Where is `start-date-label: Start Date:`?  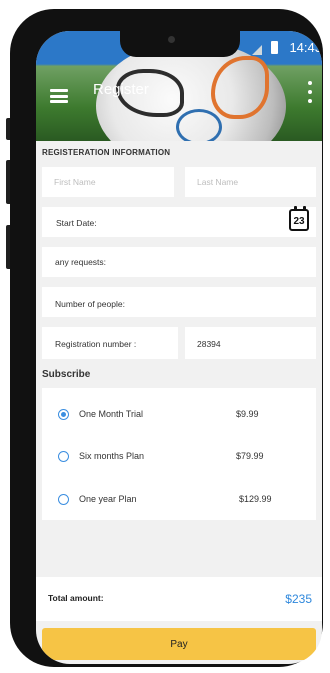
start-date-label: Start Date: is located at coordinates (76, 223).